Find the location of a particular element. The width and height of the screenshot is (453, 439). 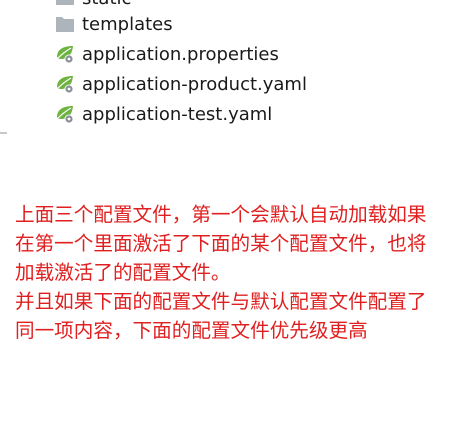

tree-item-label: templates is located at coordinates (127, 24).